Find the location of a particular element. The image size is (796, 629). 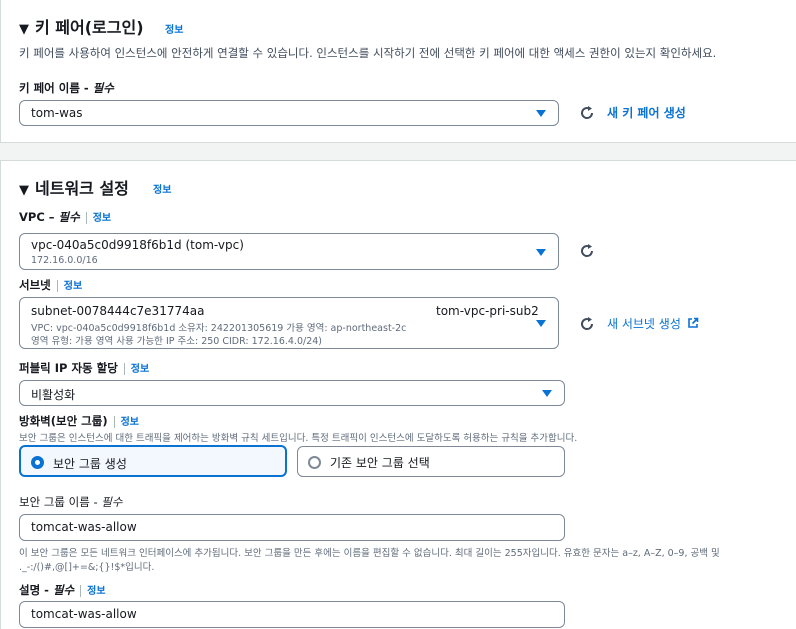

sg-name-input-value: tomcat-was-allow is located at coordinates (84, 527).